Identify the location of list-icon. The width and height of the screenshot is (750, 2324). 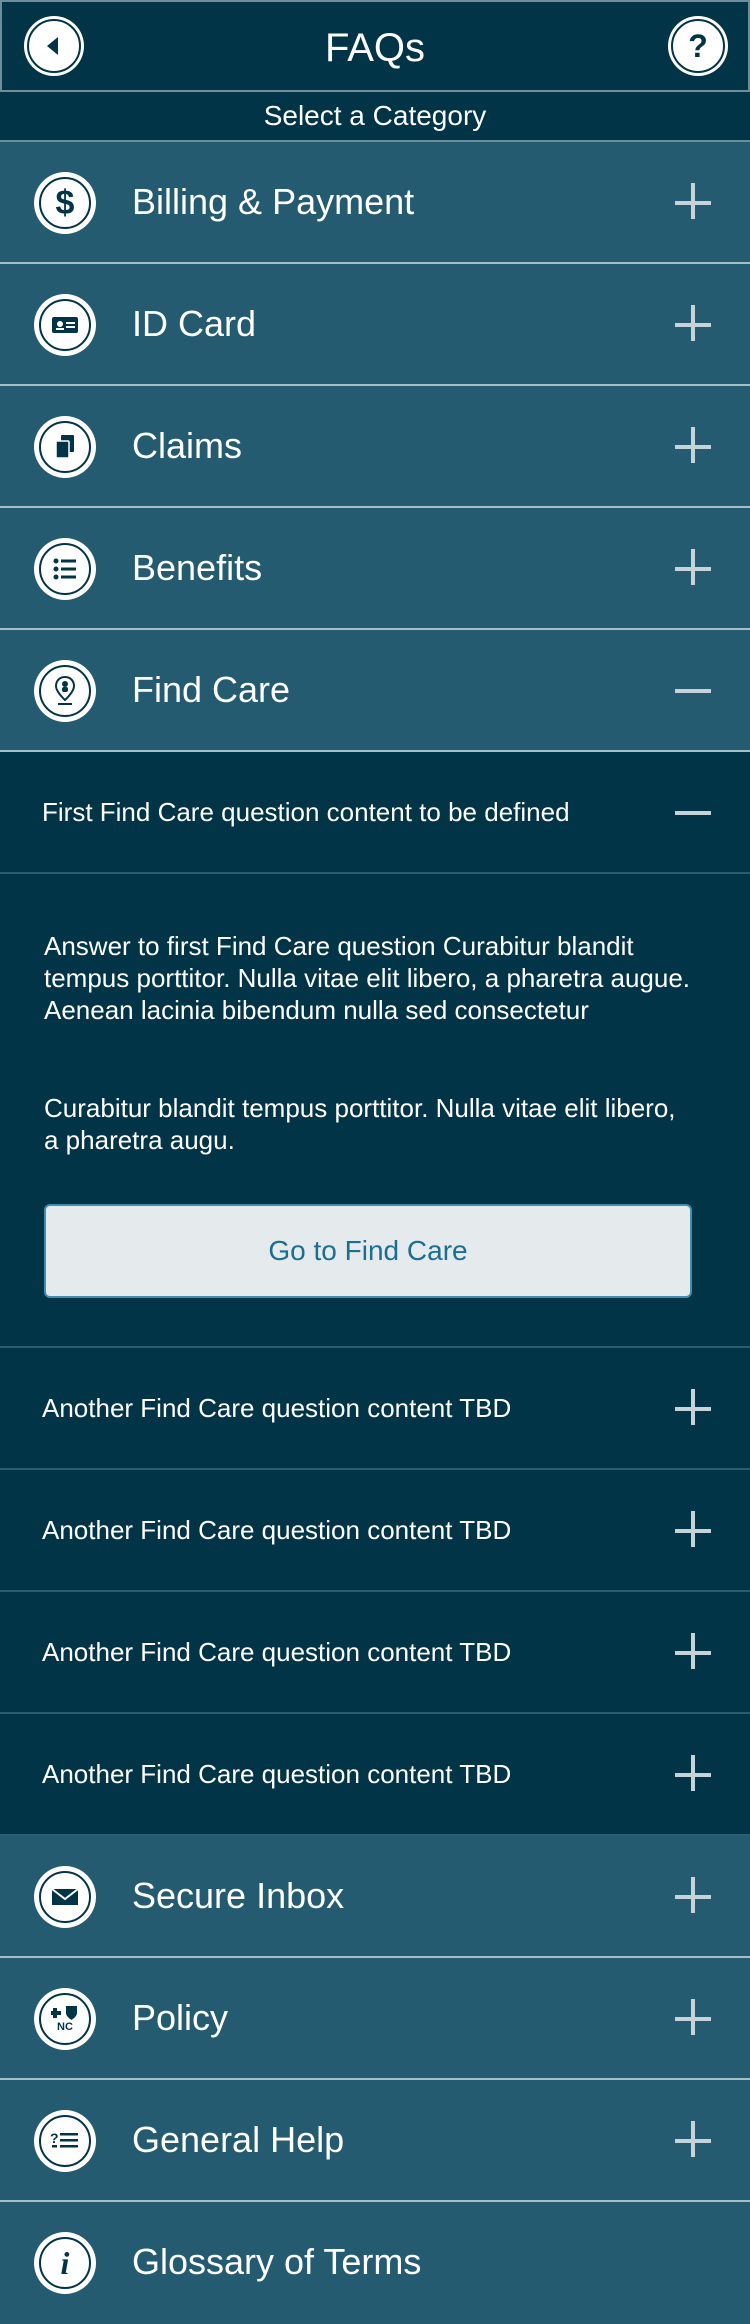
(65, 569).